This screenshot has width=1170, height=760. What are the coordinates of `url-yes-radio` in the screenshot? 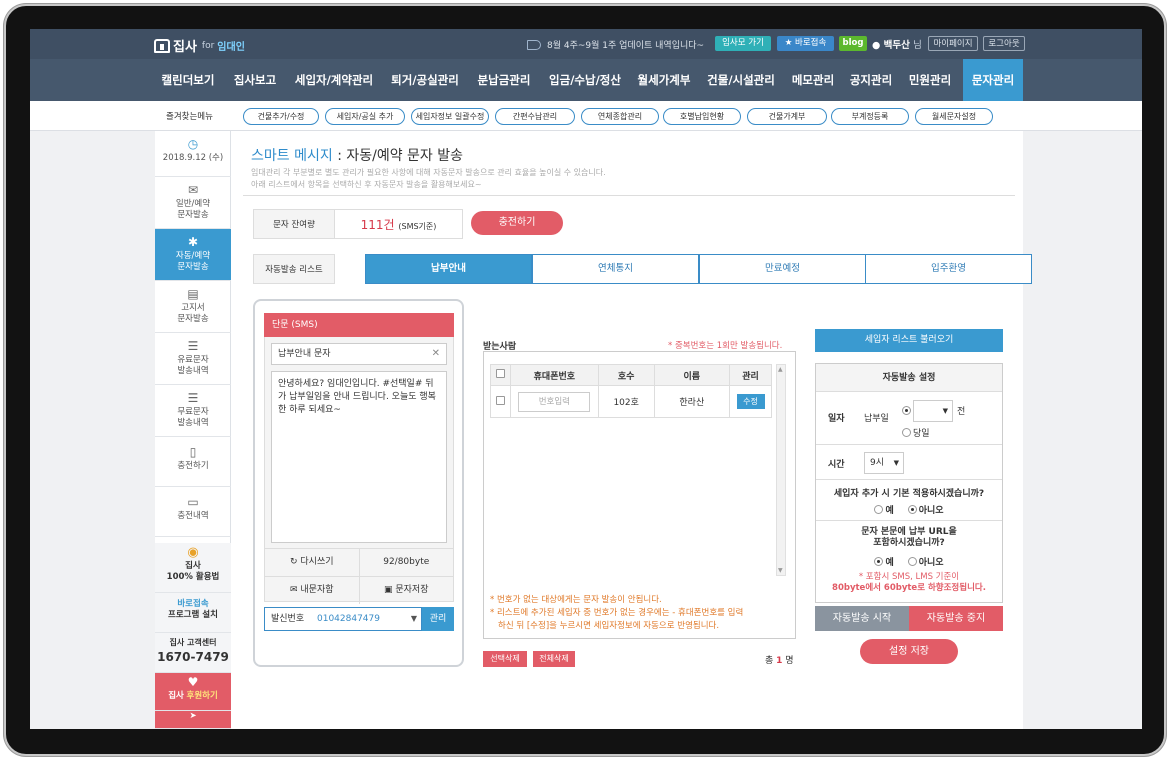 It's located at (879, 561).